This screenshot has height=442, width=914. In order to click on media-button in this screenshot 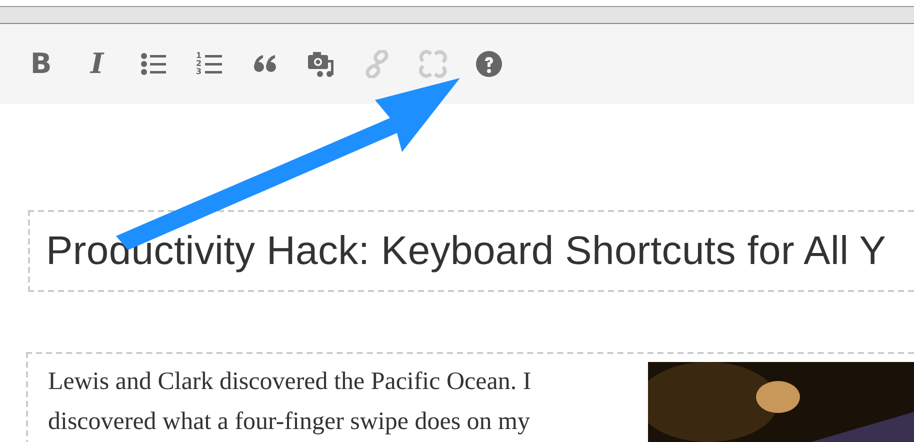, I will do `click(321, 64)`.